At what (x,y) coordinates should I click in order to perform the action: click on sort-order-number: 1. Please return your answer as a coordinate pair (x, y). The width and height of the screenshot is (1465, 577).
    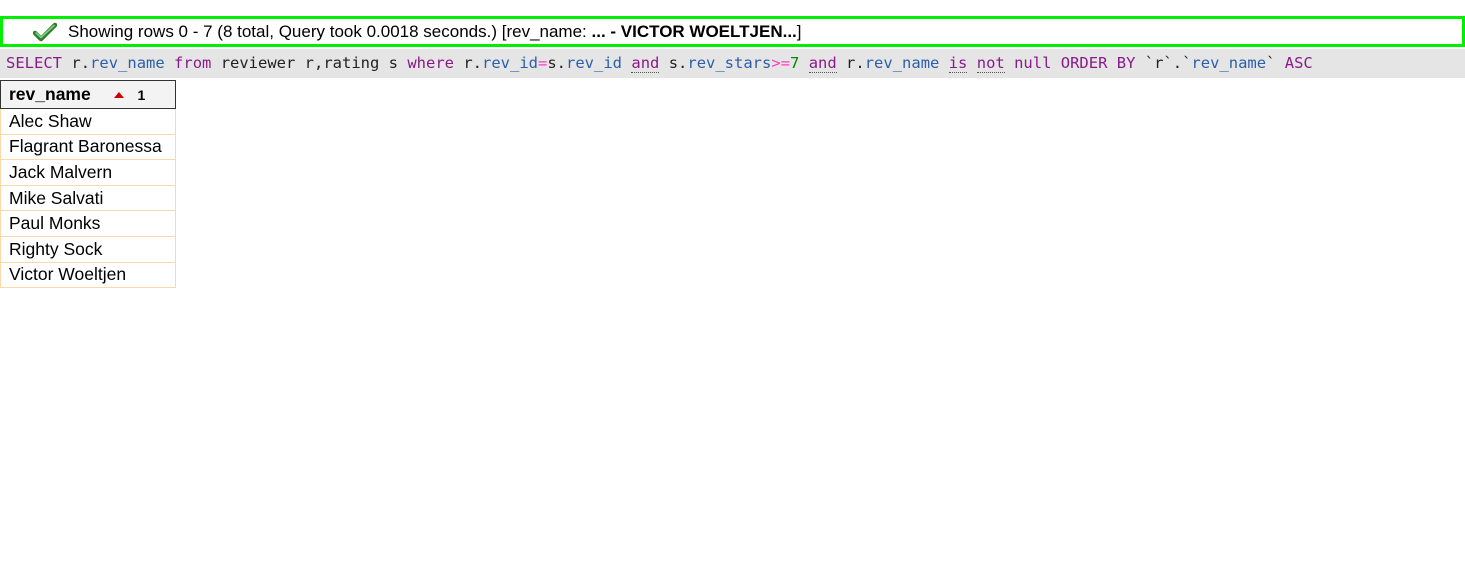
    Looking at the image, I should click on (141, 95).